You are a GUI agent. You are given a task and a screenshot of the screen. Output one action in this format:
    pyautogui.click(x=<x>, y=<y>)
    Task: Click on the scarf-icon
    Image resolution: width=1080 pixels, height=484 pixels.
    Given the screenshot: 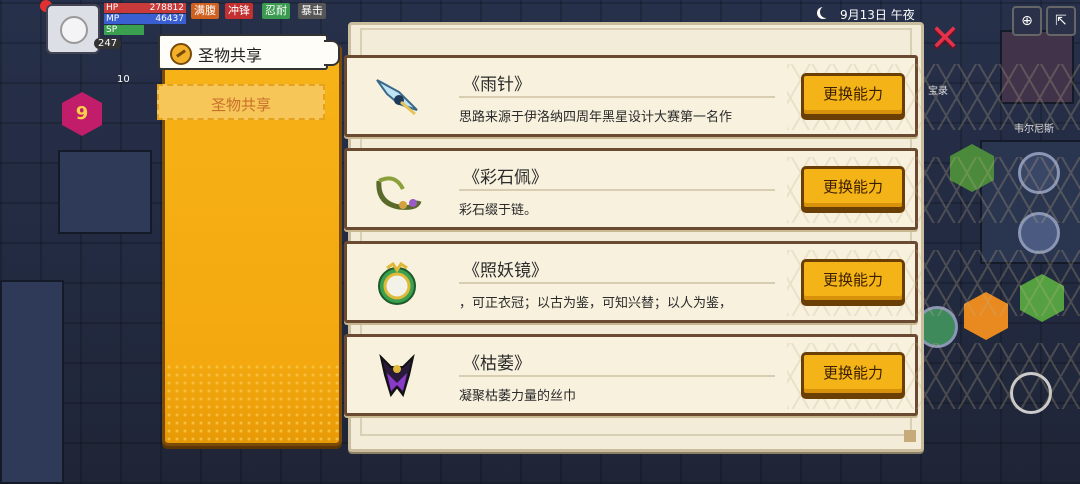 What is the action you would take?
    pyautogui.click(x=397, y=375)
    